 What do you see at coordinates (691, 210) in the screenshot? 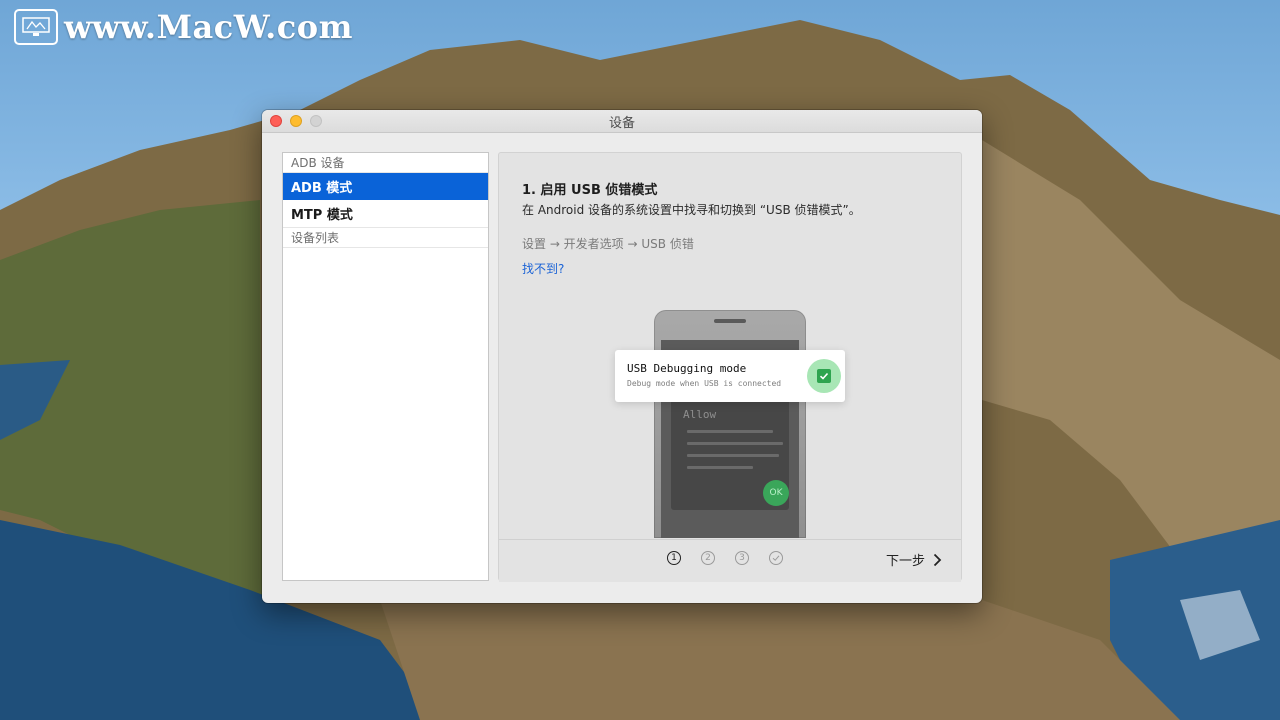
I see `step-description: 在 Android 设备的系统设置中找寻和切换到 “USB 侦错模式”。` at bounding box center [691, 210].